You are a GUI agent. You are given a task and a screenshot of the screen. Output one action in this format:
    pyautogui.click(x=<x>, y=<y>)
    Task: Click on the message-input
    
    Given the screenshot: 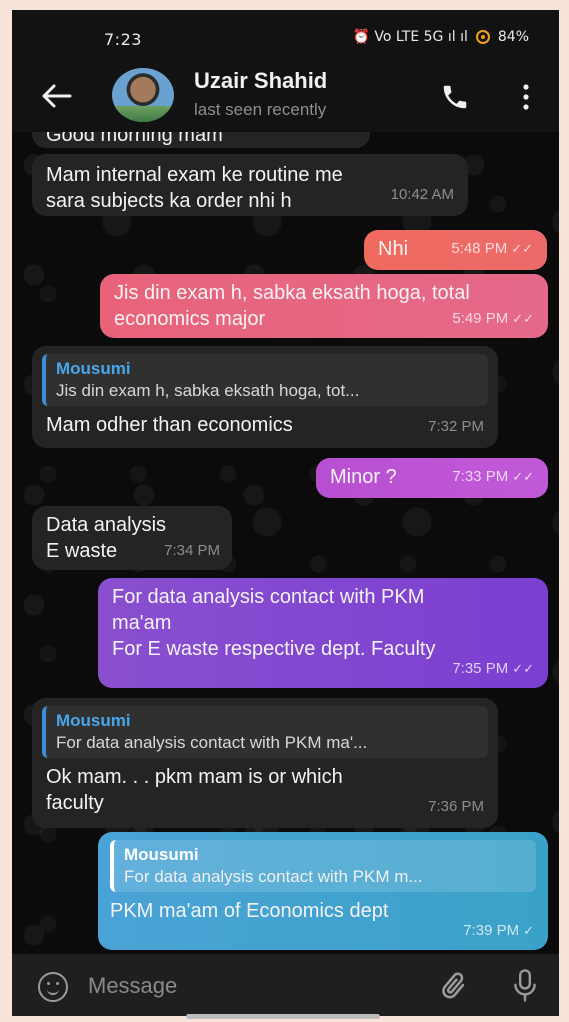 What is the action you would take?
    pyautogui.click(x=253, y=986)
    